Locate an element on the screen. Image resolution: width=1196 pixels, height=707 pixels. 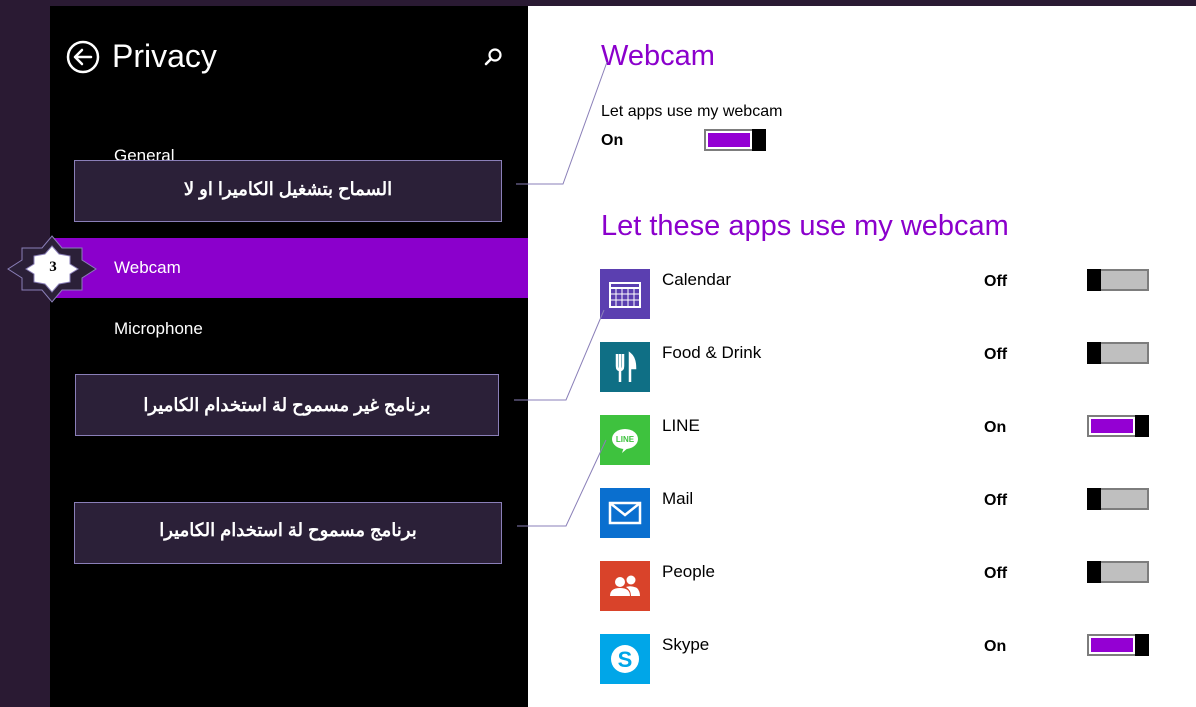
skype-icon: S is located at coordinates (625, 659).